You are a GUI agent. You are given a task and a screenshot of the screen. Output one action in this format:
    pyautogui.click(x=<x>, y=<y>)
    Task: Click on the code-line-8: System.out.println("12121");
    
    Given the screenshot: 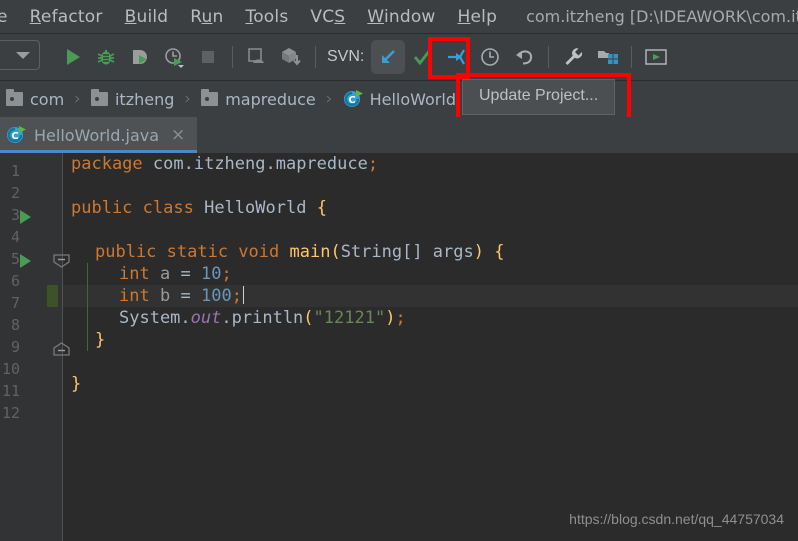 What is the action you would take?
    pyautogui.click(x=262, y=318)
    